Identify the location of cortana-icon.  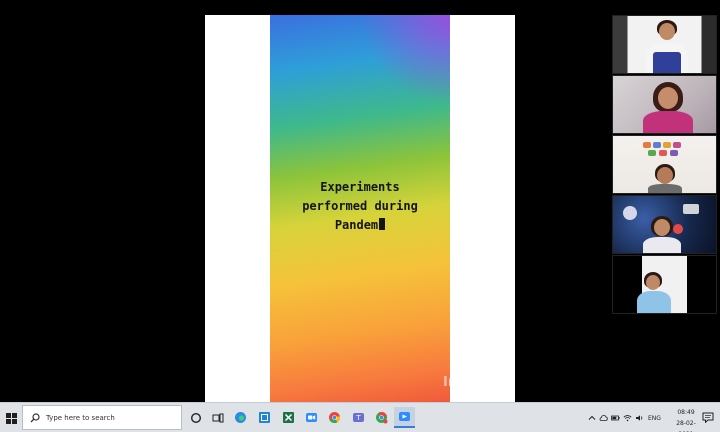
(195, 417).